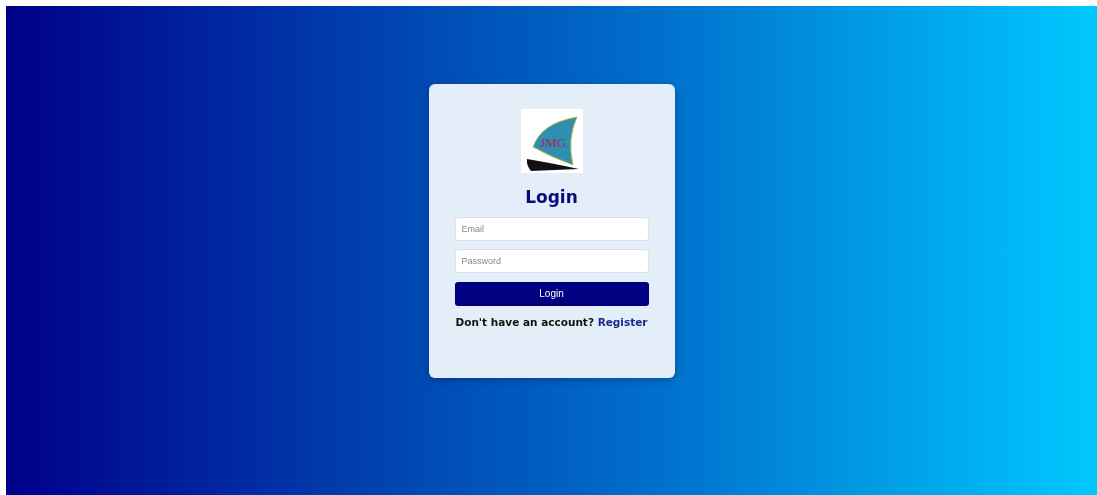 The height and width of the screenshot is (495, 1097). I want to click on login-button: Login, so click(551, 293).